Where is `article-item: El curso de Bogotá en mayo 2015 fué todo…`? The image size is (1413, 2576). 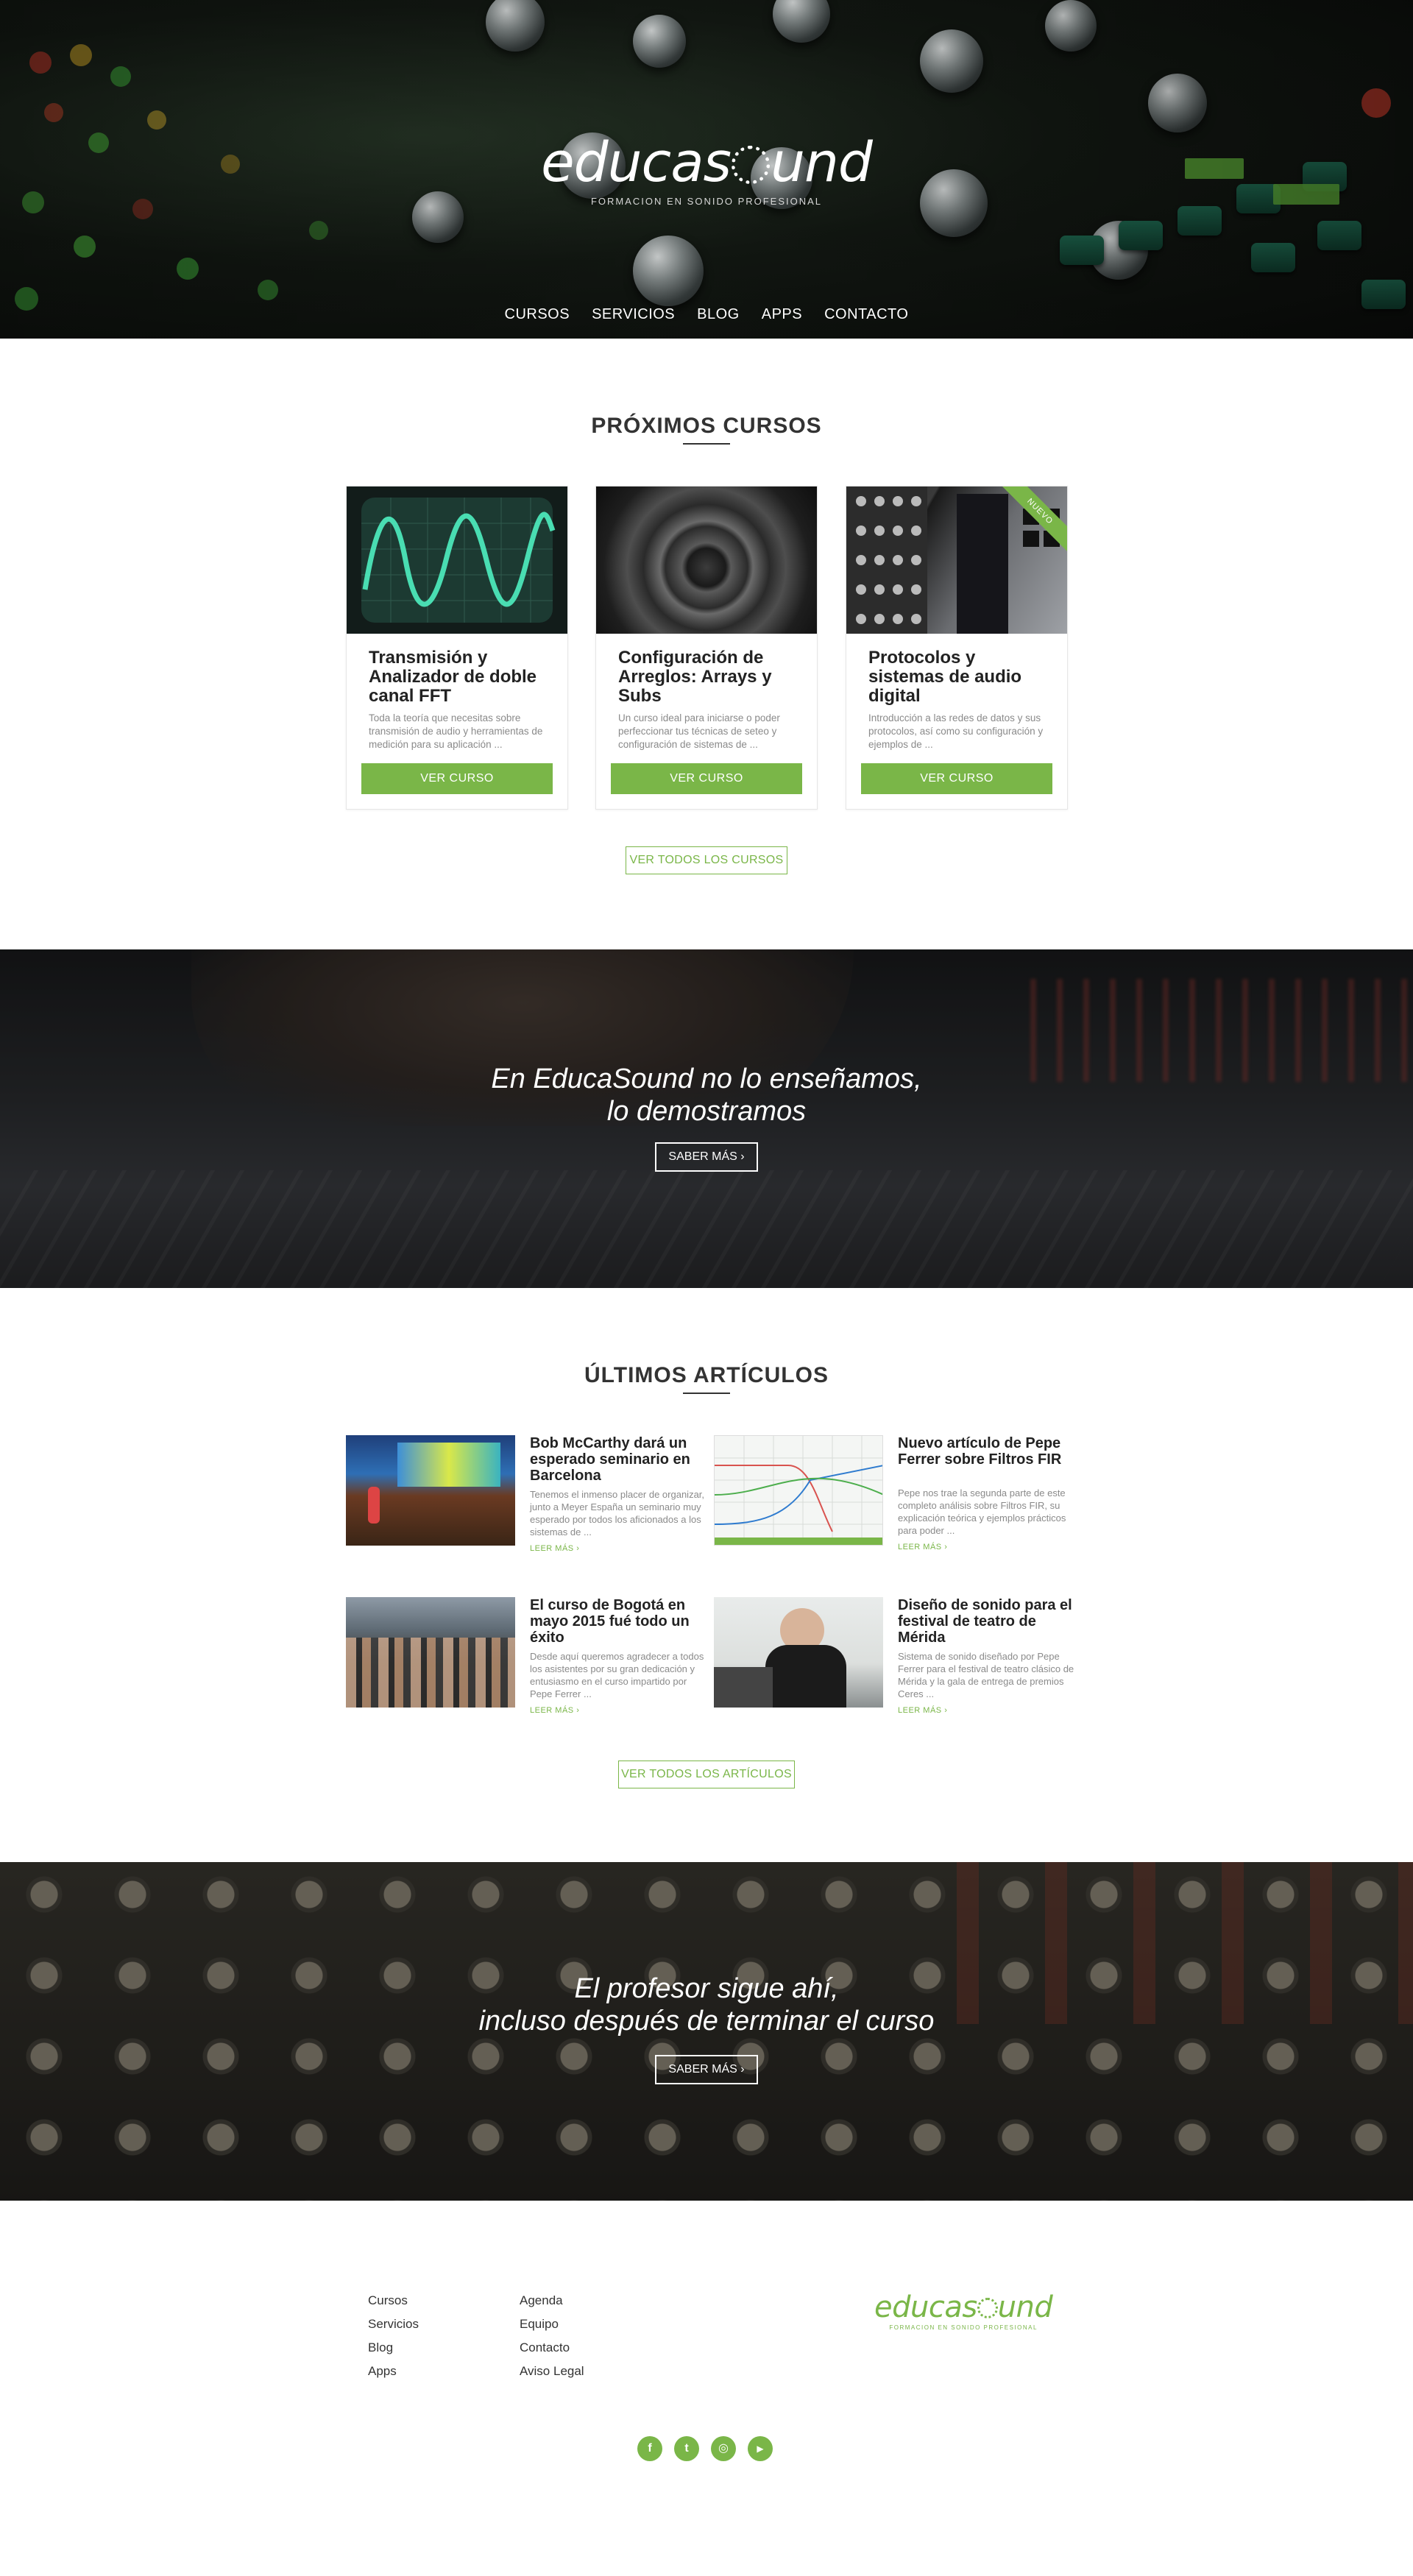
article-item: El curso de Bogotá en mayo 2015 fué todo… is located at coordinates (526, 1656).